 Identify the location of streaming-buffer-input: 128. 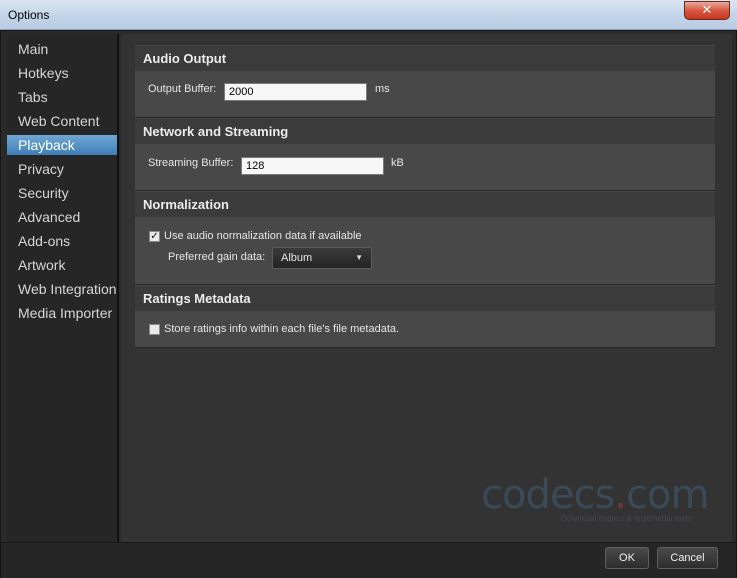
(312, 166).